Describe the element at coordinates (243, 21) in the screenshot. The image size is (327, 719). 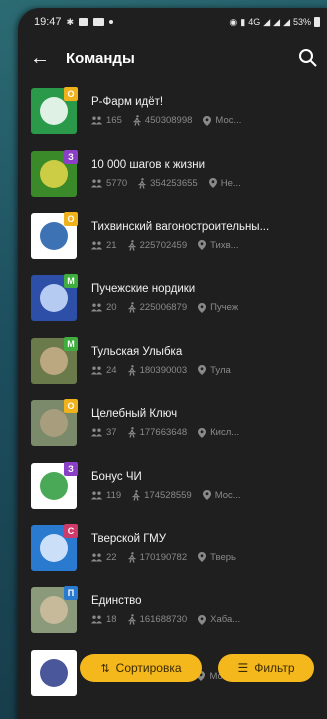
I see `vibrate-icon: ▮` at that location.